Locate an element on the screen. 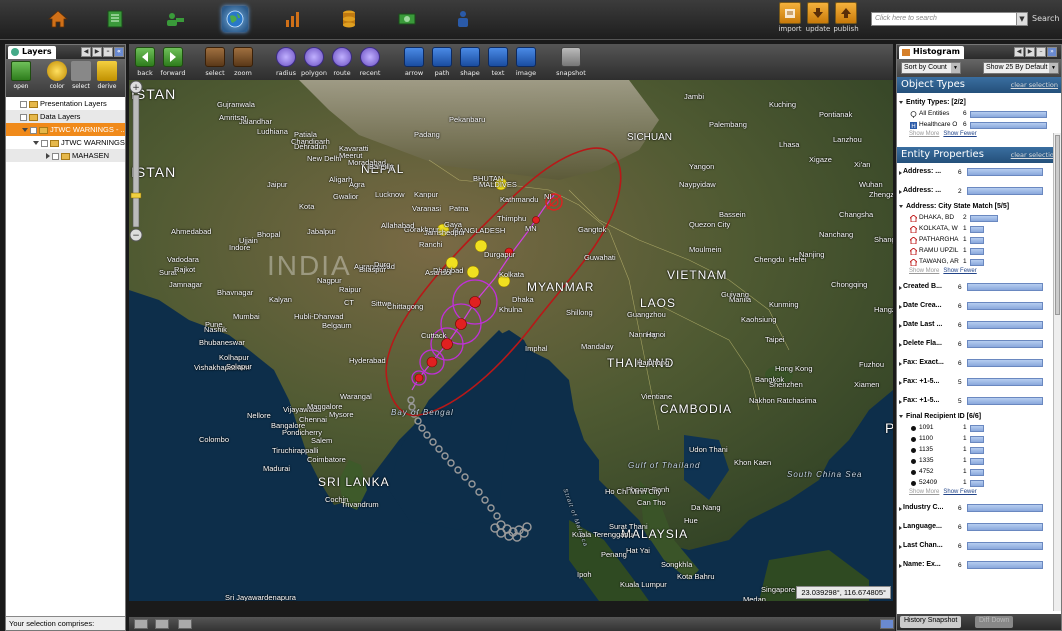  map-city-label: Kathmandu is located at coordinates (519, 199).